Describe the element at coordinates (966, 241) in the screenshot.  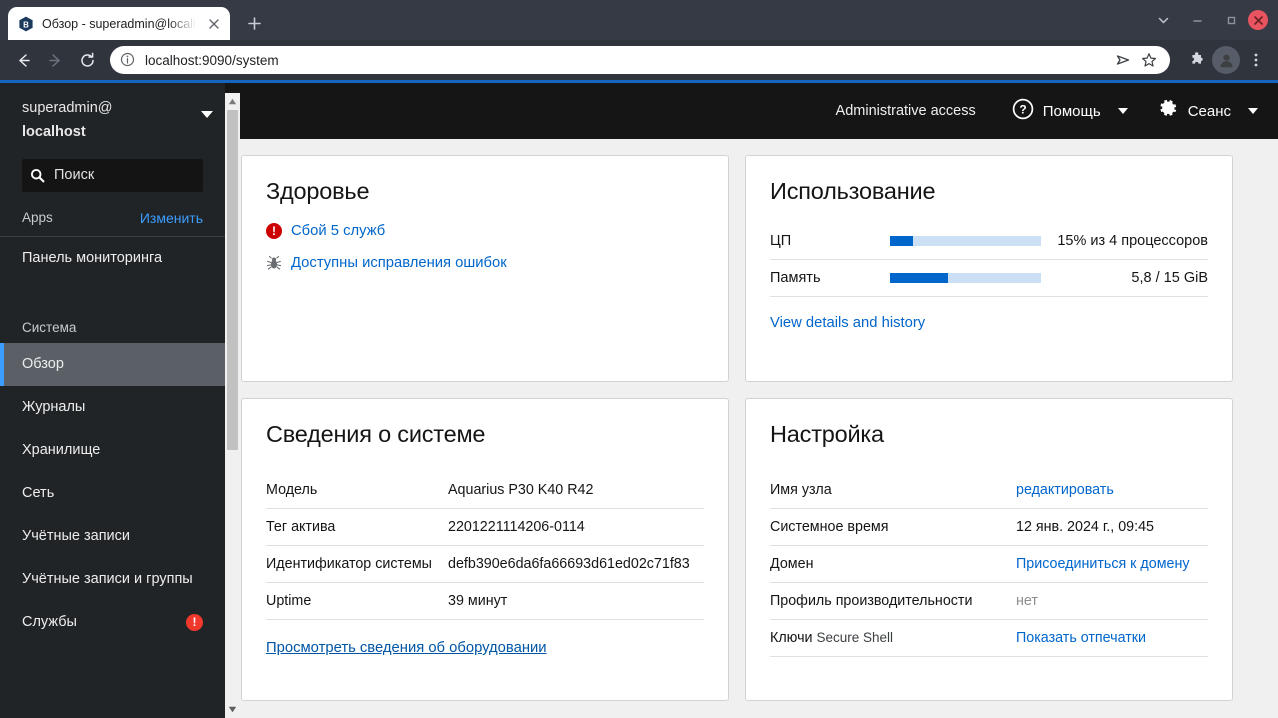
I see `cpu-progress-bar` at that location.